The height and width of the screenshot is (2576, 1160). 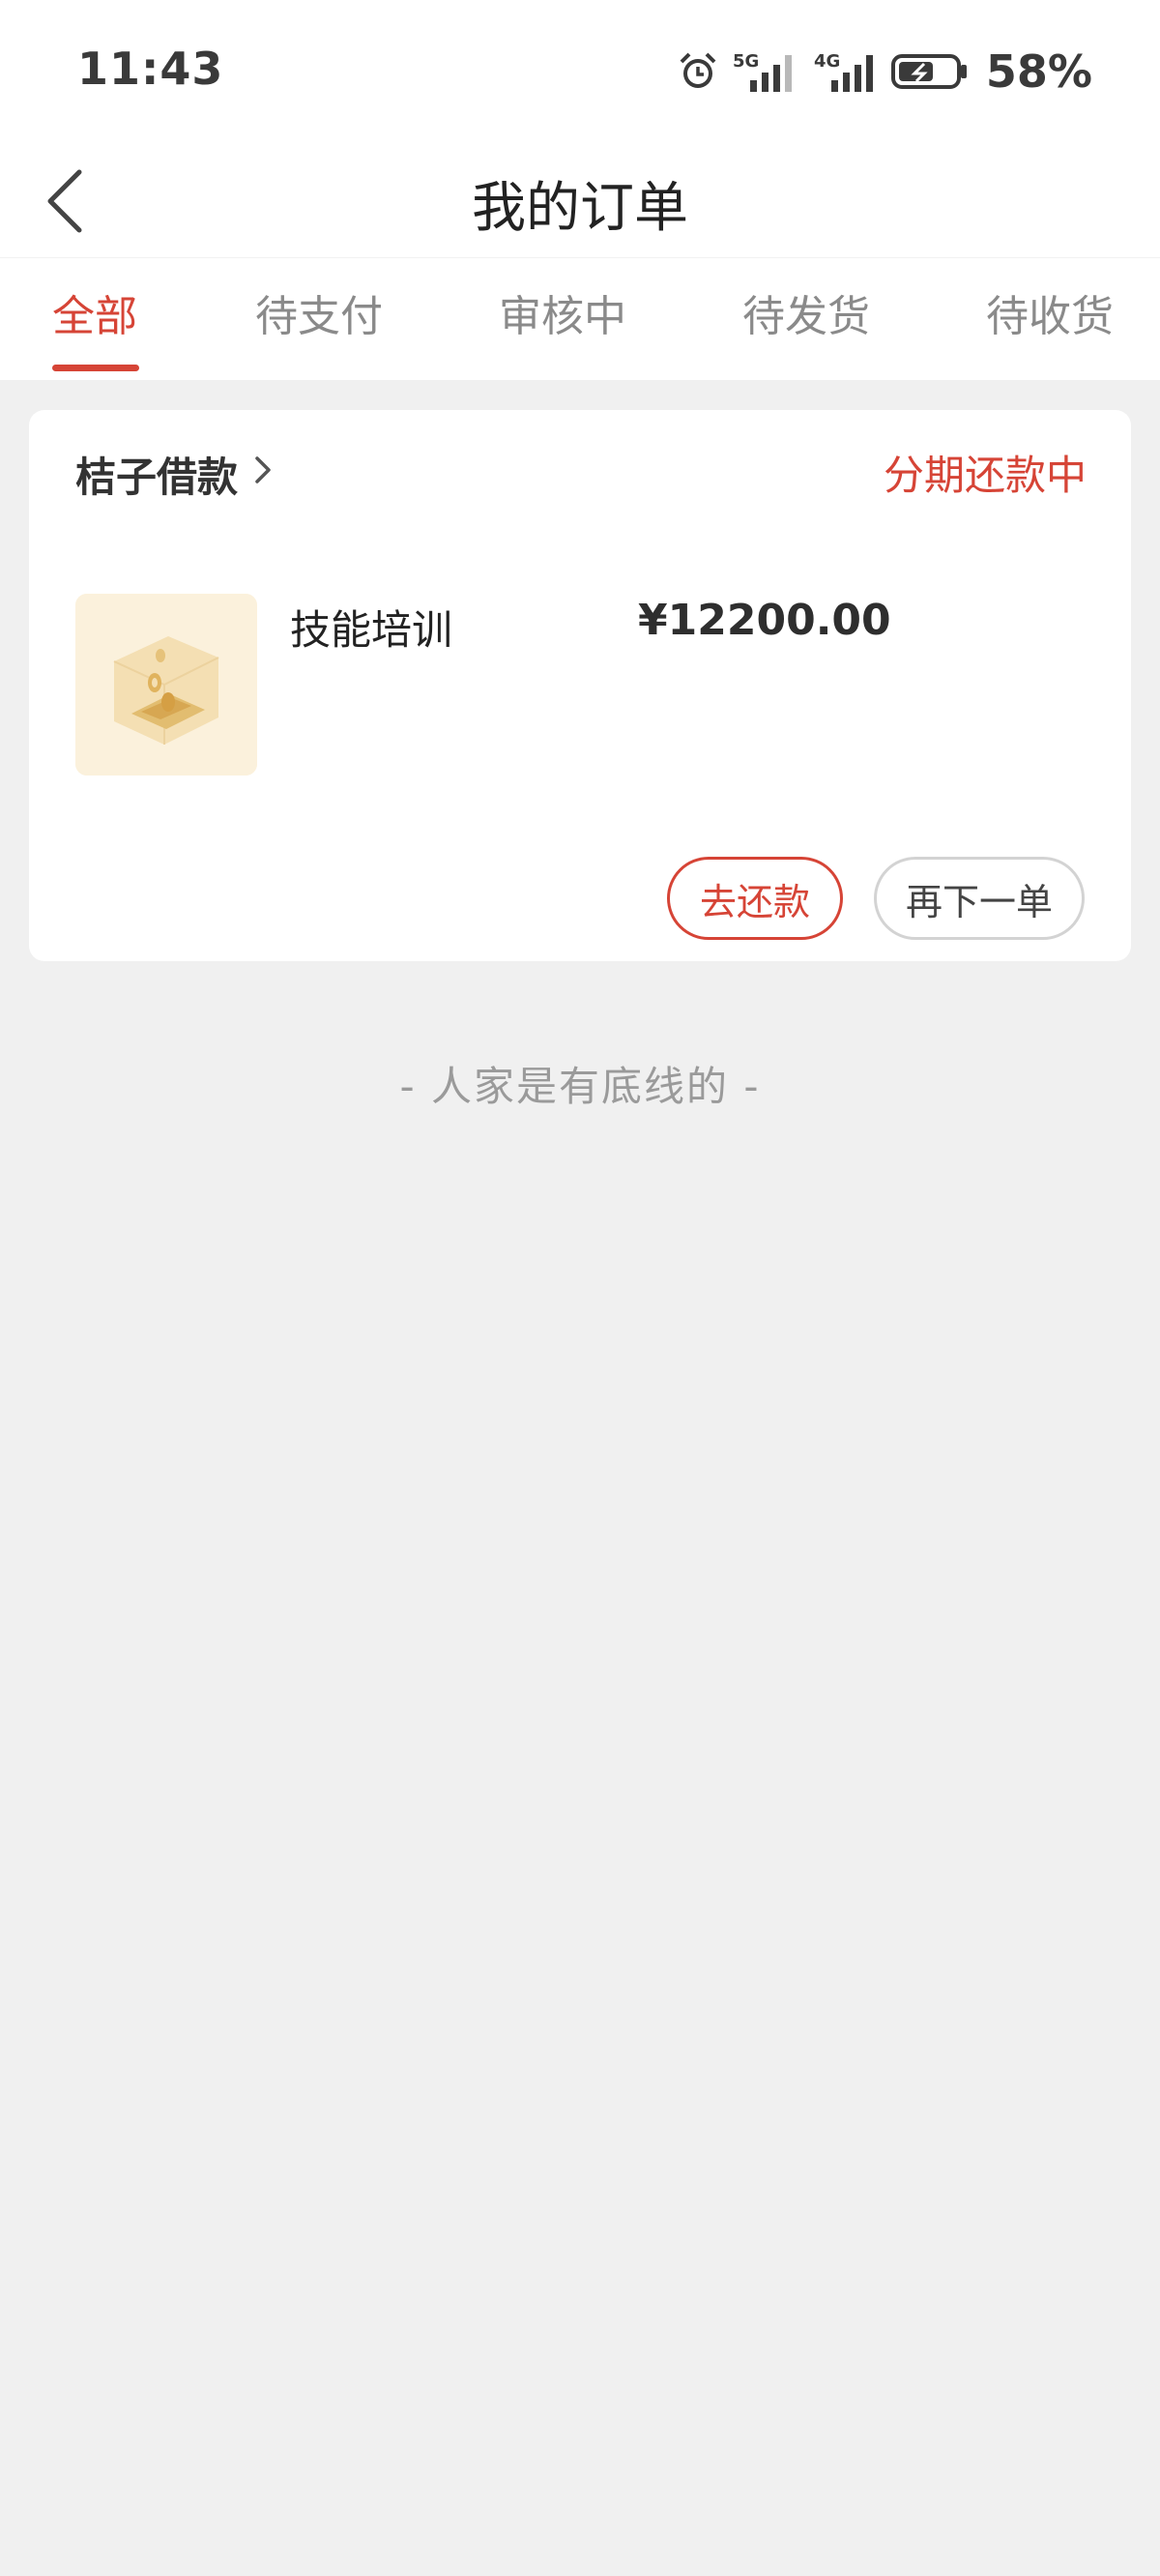 I want to click on tab-all: 全部, so click(x=94, y=312).